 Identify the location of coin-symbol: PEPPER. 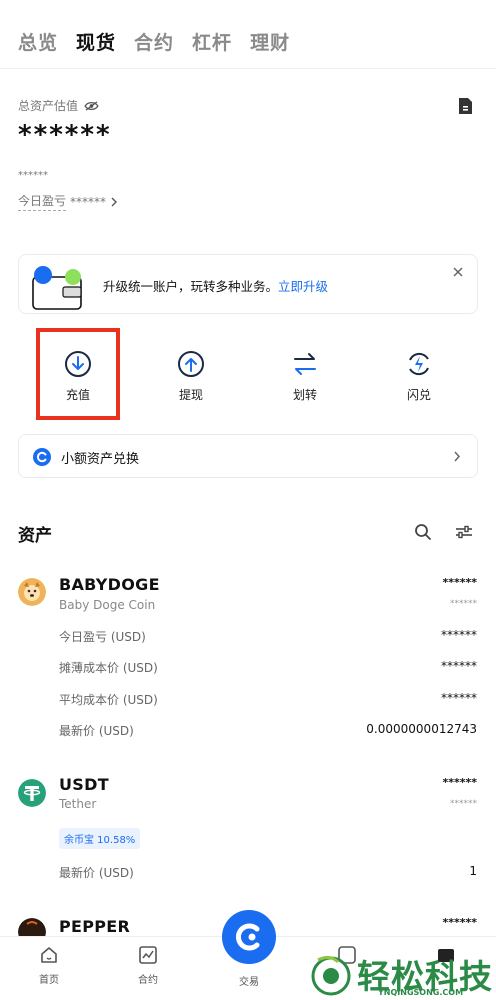
(95, 926).